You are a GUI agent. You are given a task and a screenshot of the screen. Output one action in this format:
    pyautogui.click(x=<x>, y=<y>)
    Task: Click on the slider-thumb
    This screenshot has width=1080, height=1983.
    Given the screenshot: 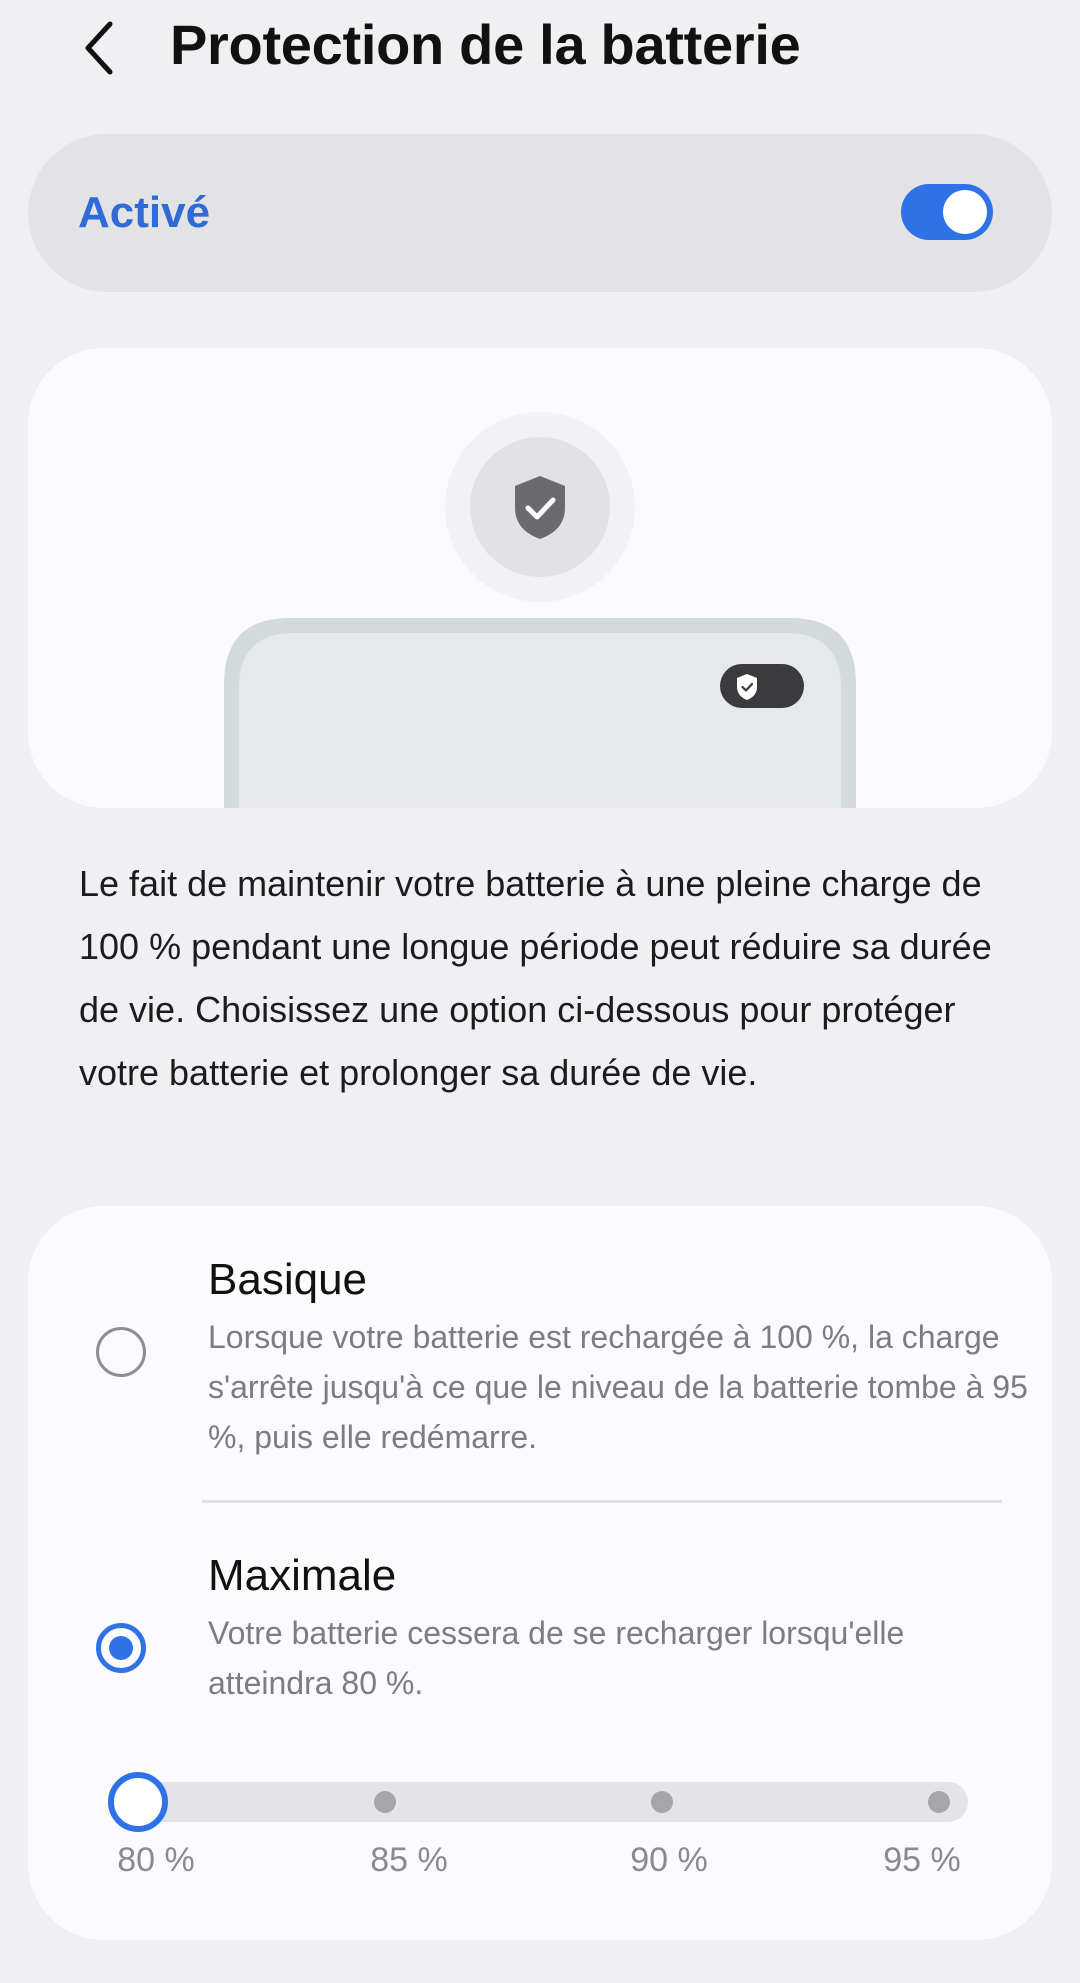 What is the action you would take?
    pyautogui.click(x=138, y=1802)
    